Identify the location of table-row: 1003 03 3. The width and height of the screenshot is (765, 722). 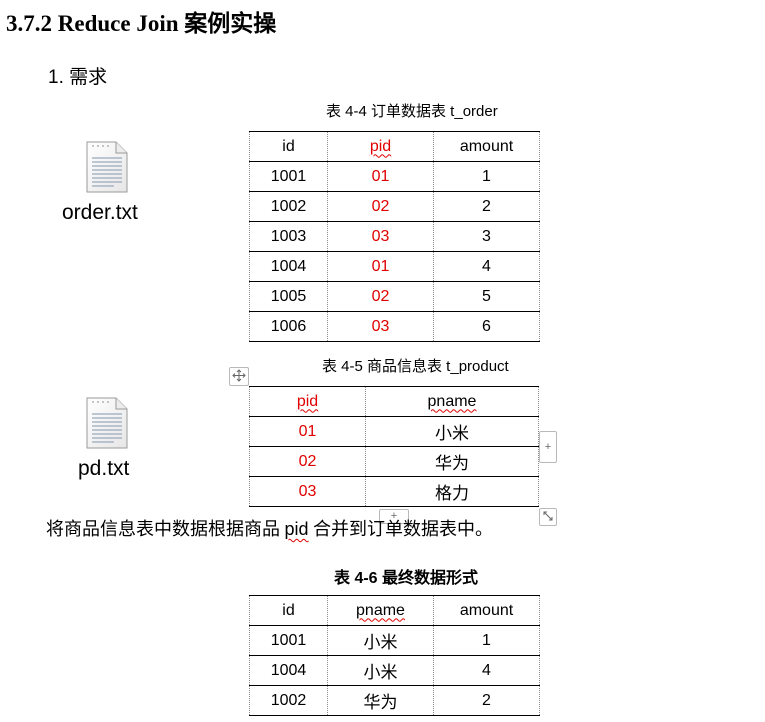
(394, 236).